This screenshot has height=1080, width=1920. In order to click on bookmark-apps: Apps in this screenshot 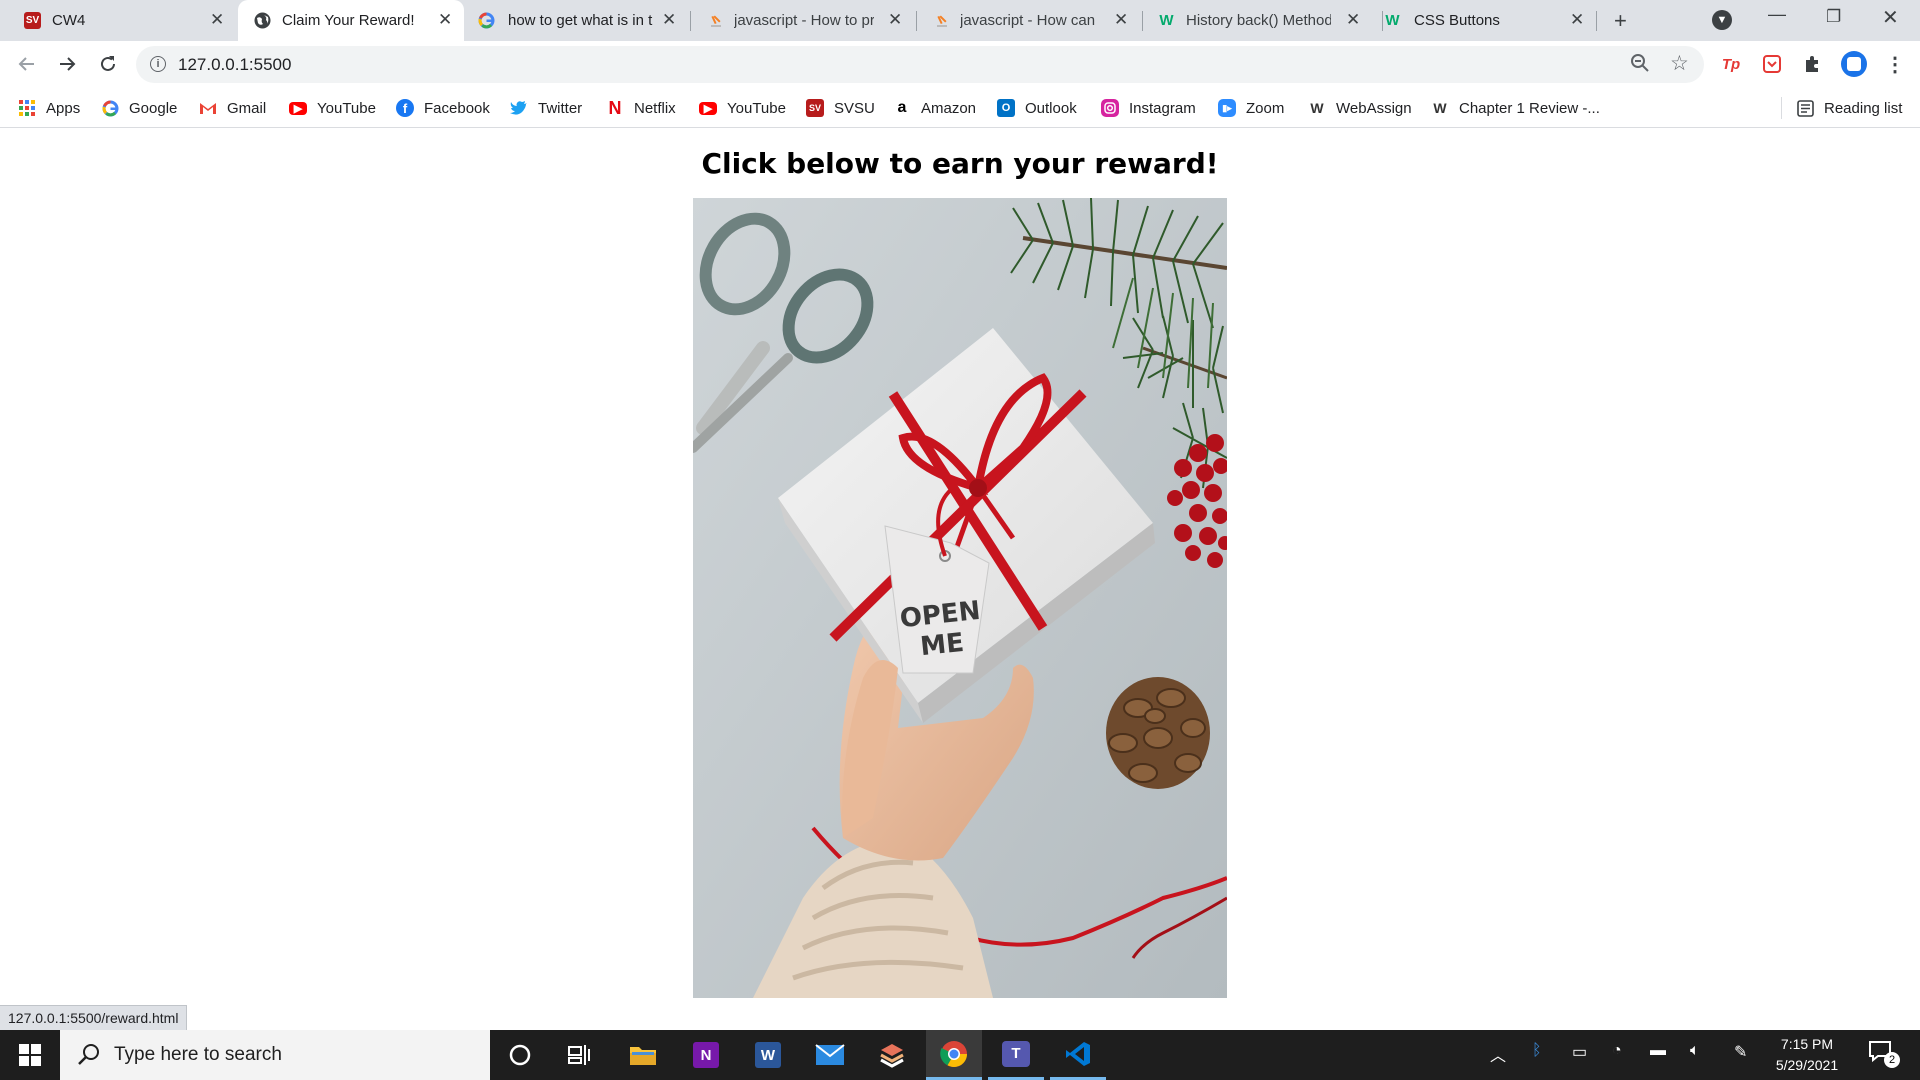, I will do `click(49, 108)`.